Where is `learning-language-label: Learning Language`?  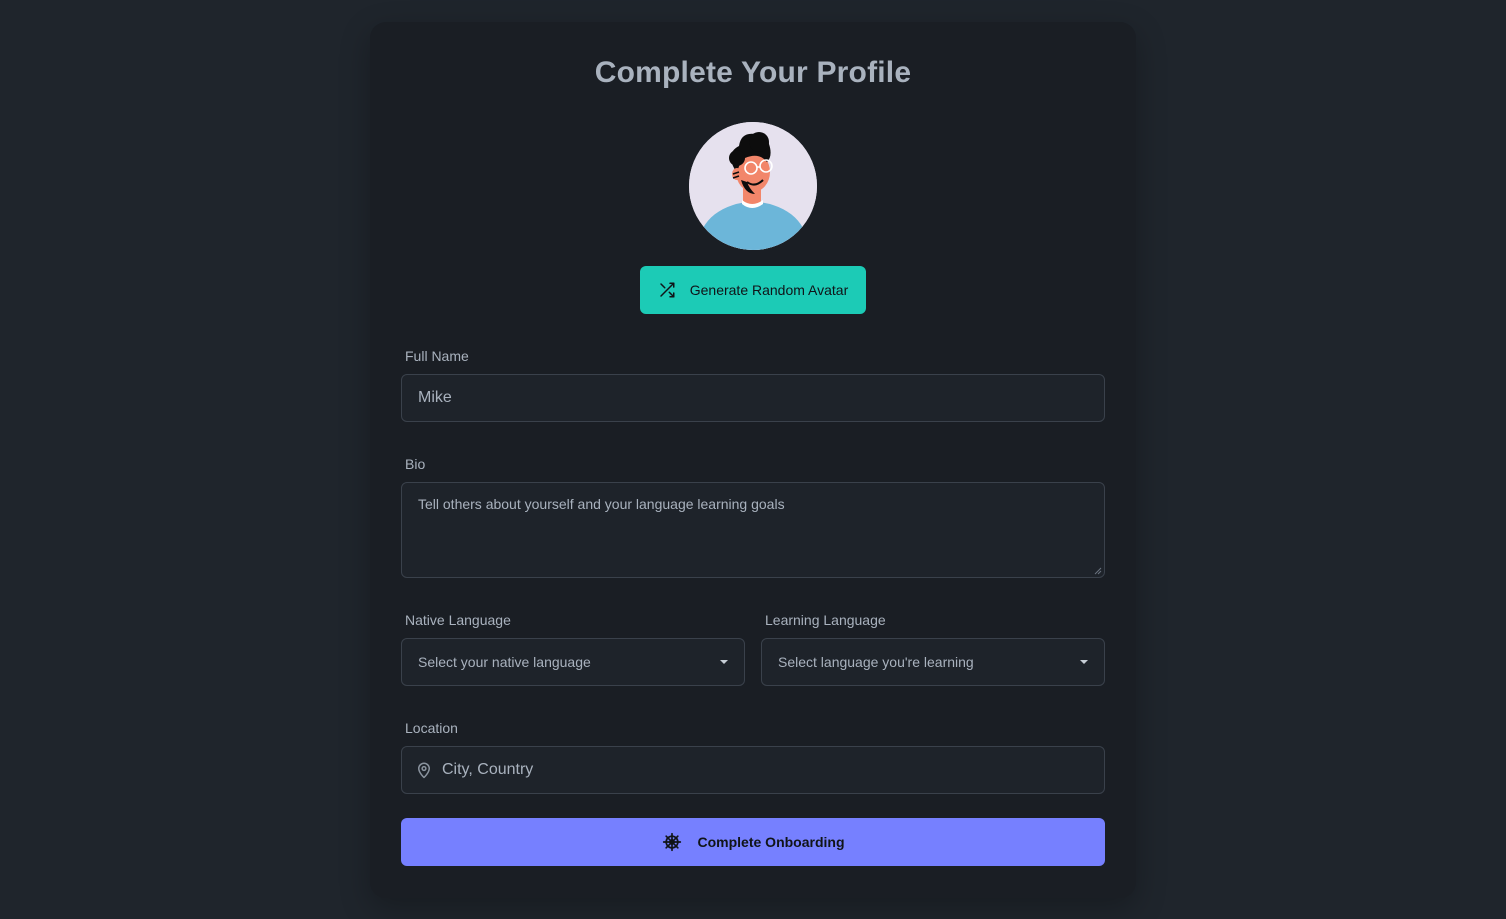
learning-language-label: Learning Language is located at coordinates (825, 620).